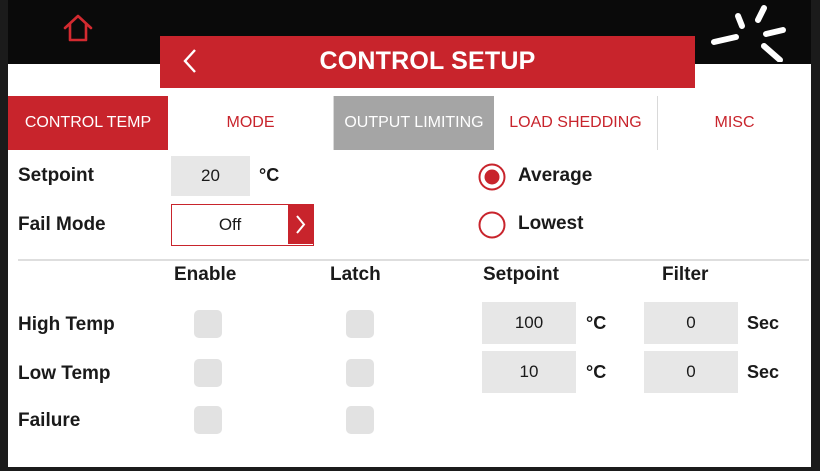 The width and height of the screenshot is (820, 471). Describe the element at coordinates (62, 224) in the screenshot. I see `fail-mode-label: Fail Mode` at that location.